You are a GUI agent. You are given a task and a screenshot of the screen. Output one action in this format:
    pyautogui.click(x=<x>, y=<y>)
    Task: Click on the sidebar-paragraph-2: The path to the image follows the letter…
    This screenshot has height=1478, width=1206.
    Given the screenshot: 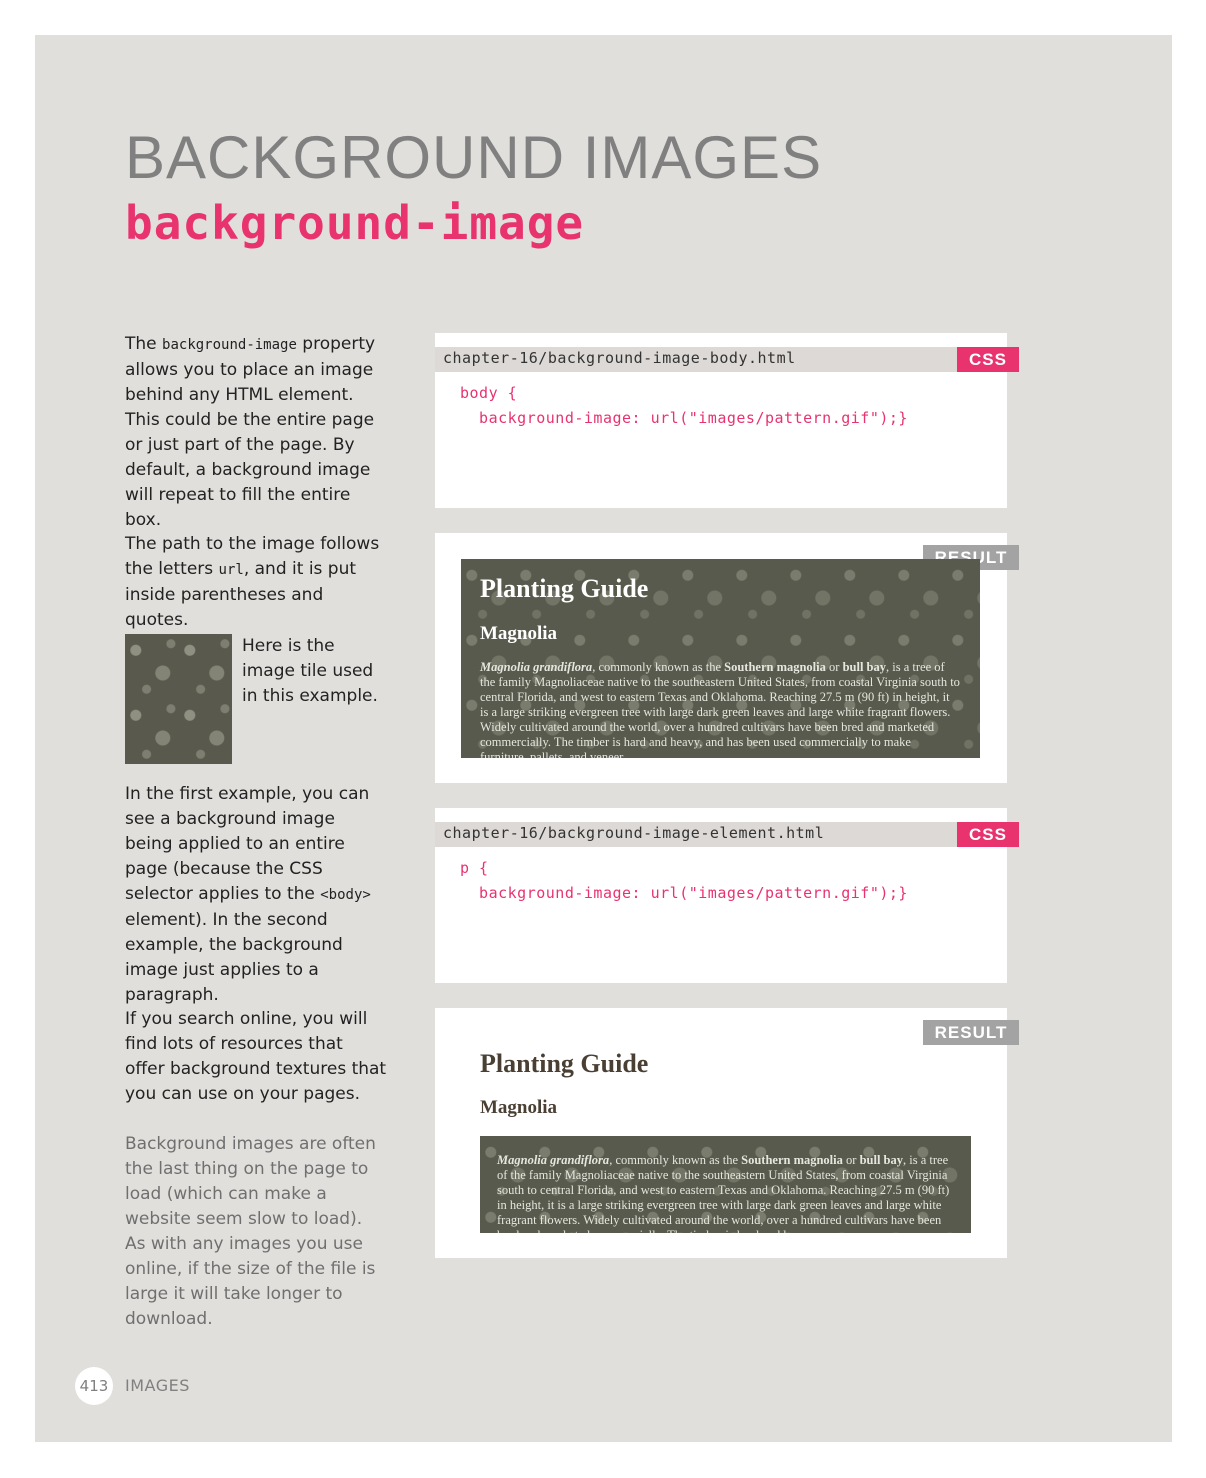 What is the action you would take?
    pyautogui.click(x=252, y=582)
    